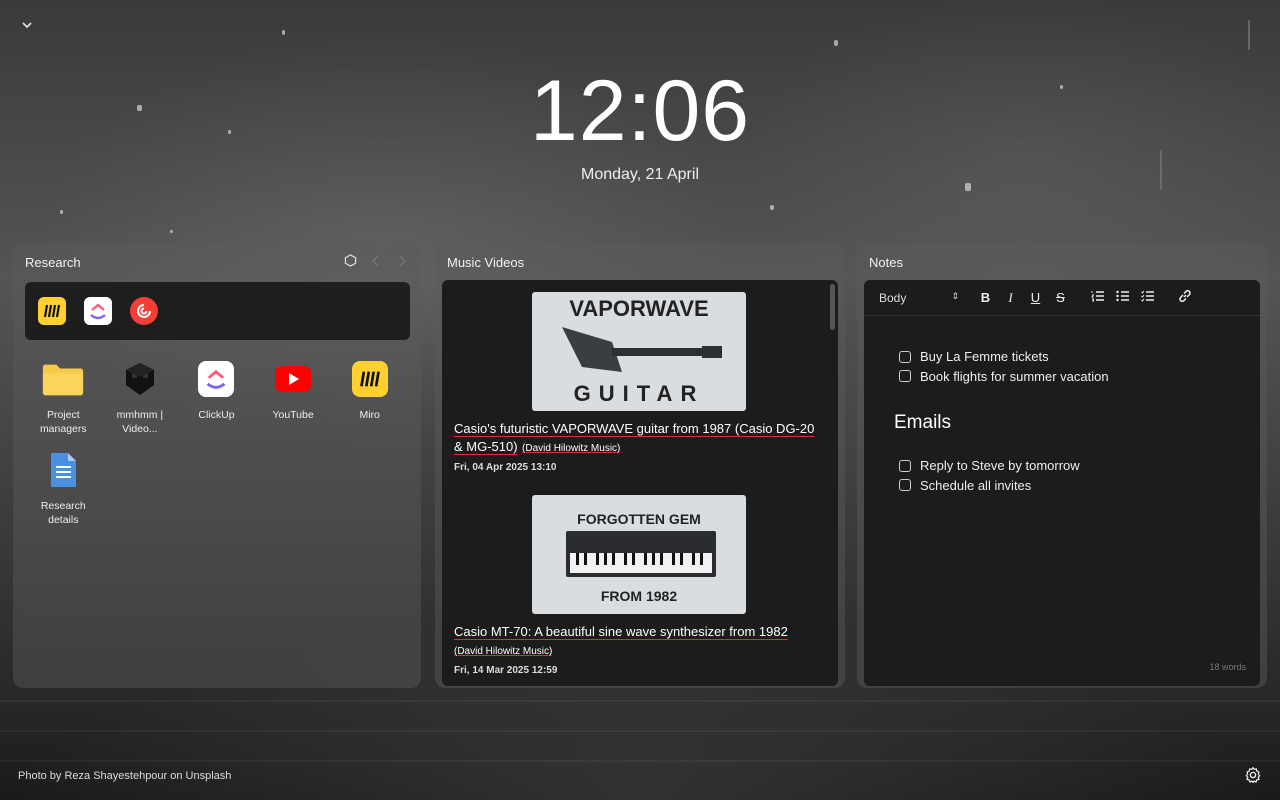 This screenshot has height=800, width=1280. I want to click on scrollbar, so click(832, 307).